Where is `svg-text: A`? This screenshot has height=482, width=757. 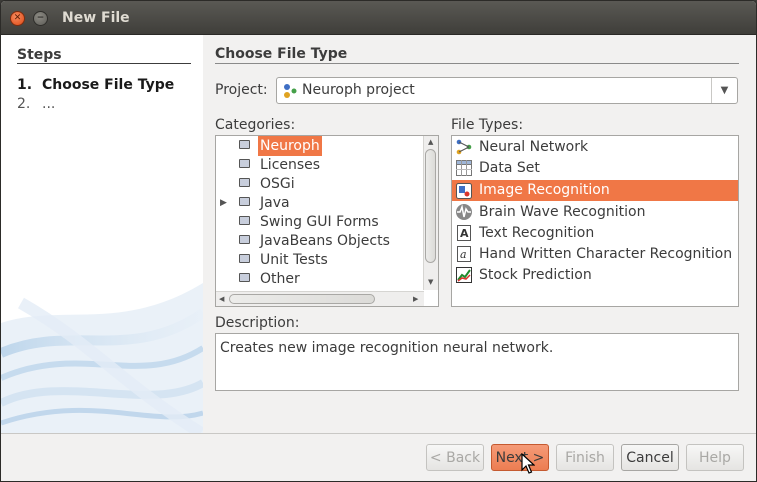 svg-text: A is located at coordinates (464, 233).